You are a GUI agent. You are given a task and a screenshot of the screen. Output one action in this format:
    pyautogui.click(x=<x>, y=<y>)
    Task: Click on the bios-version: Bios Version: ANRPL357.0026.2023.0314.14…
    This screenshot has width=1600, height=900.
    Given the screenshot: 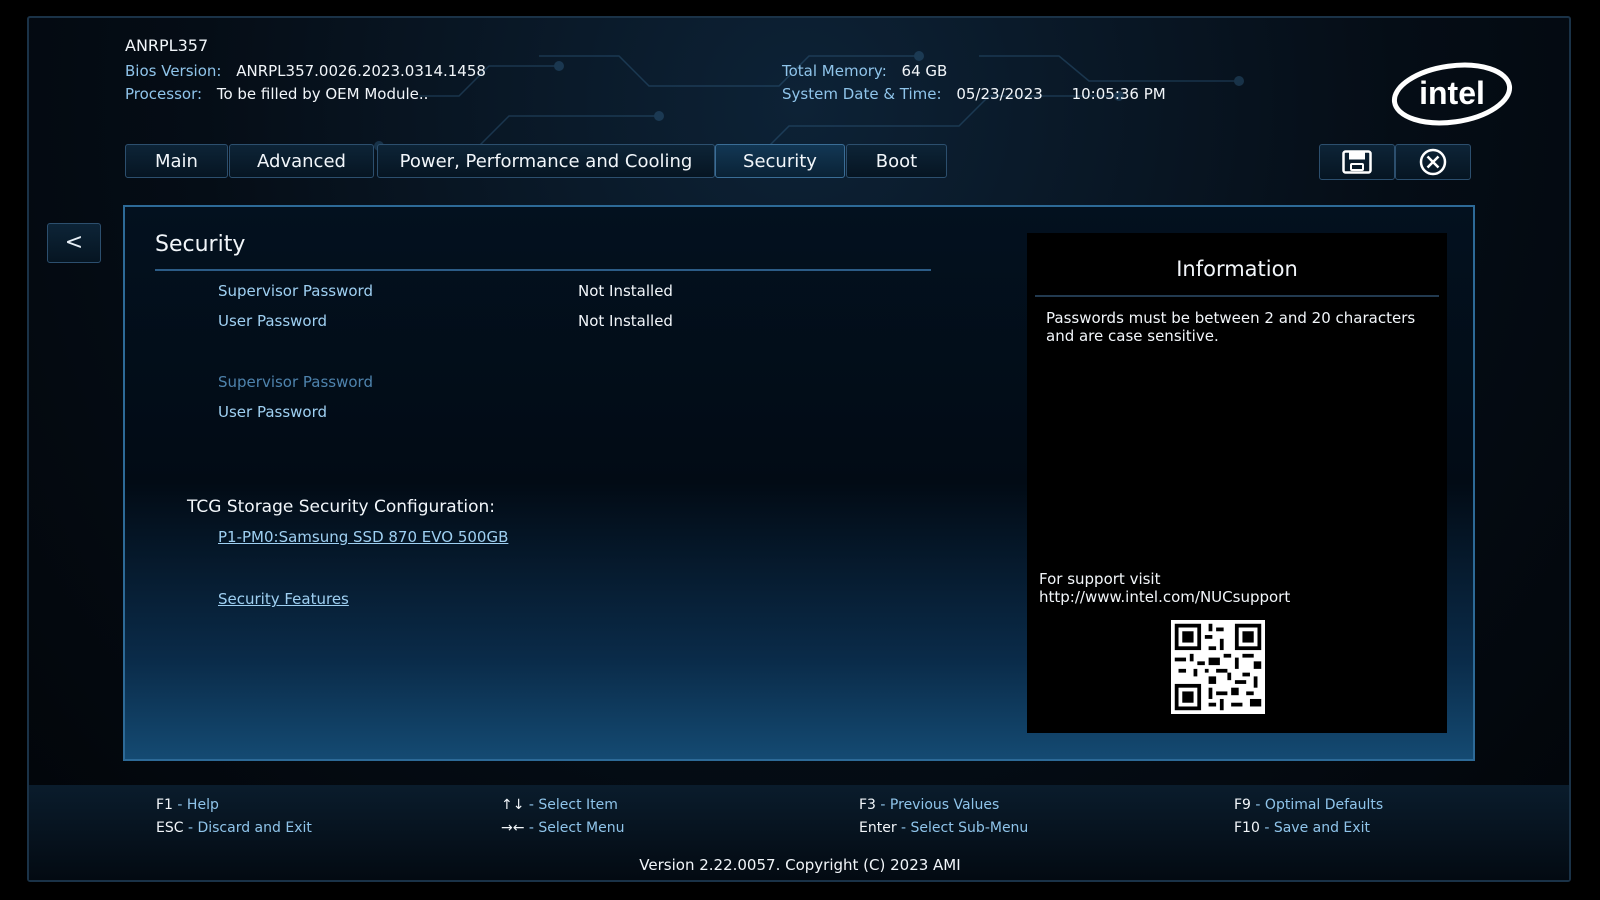 What is the action you would take?
    pyautogui.click(x=305, y=71)
    